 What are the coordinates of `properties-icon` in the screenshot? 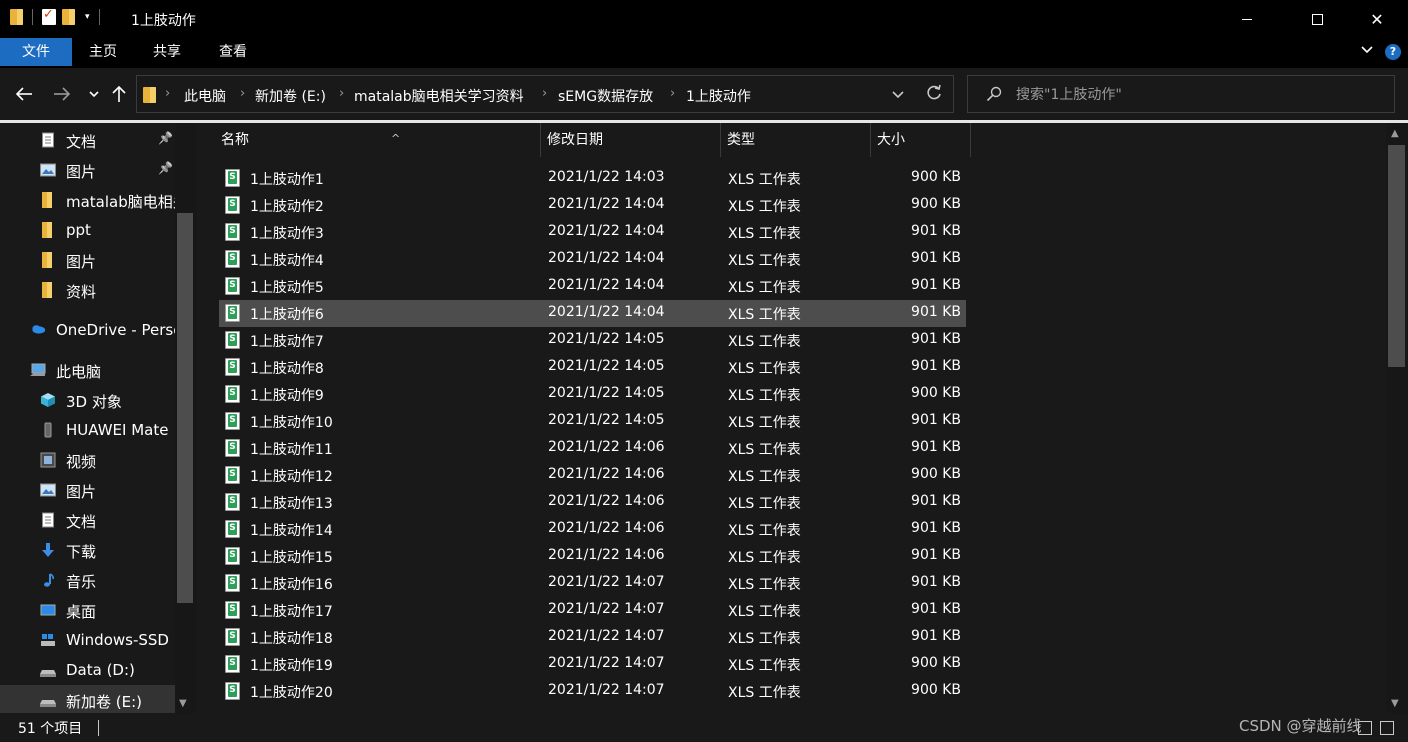 It's located at (49, 16).